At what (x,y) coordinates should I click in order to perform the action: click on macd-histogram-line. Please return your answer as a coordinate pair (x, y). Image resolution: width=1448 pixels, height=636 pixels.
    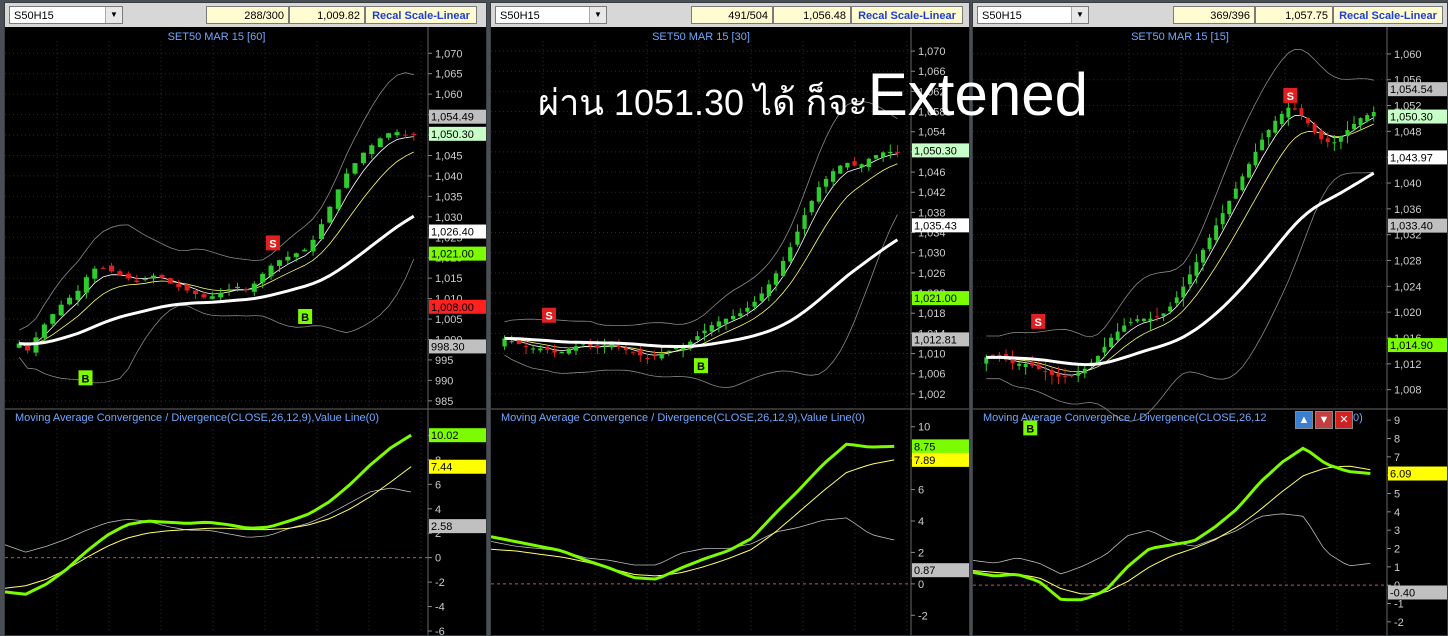
    Looking at the image, I should click on (693, 541).